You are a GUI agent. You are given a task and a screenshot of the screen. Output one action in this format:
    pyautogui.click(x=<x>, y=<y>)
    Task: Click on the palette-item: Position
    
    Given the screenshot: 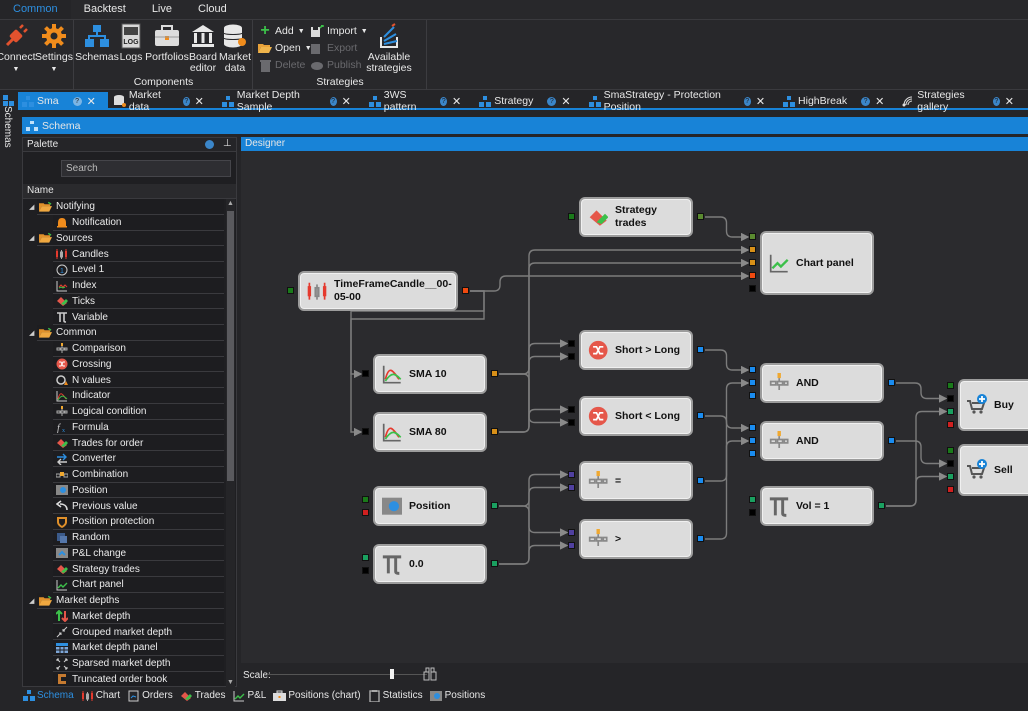 What is the action you would take?
    pyautogui.click(x=123, y=490)
    